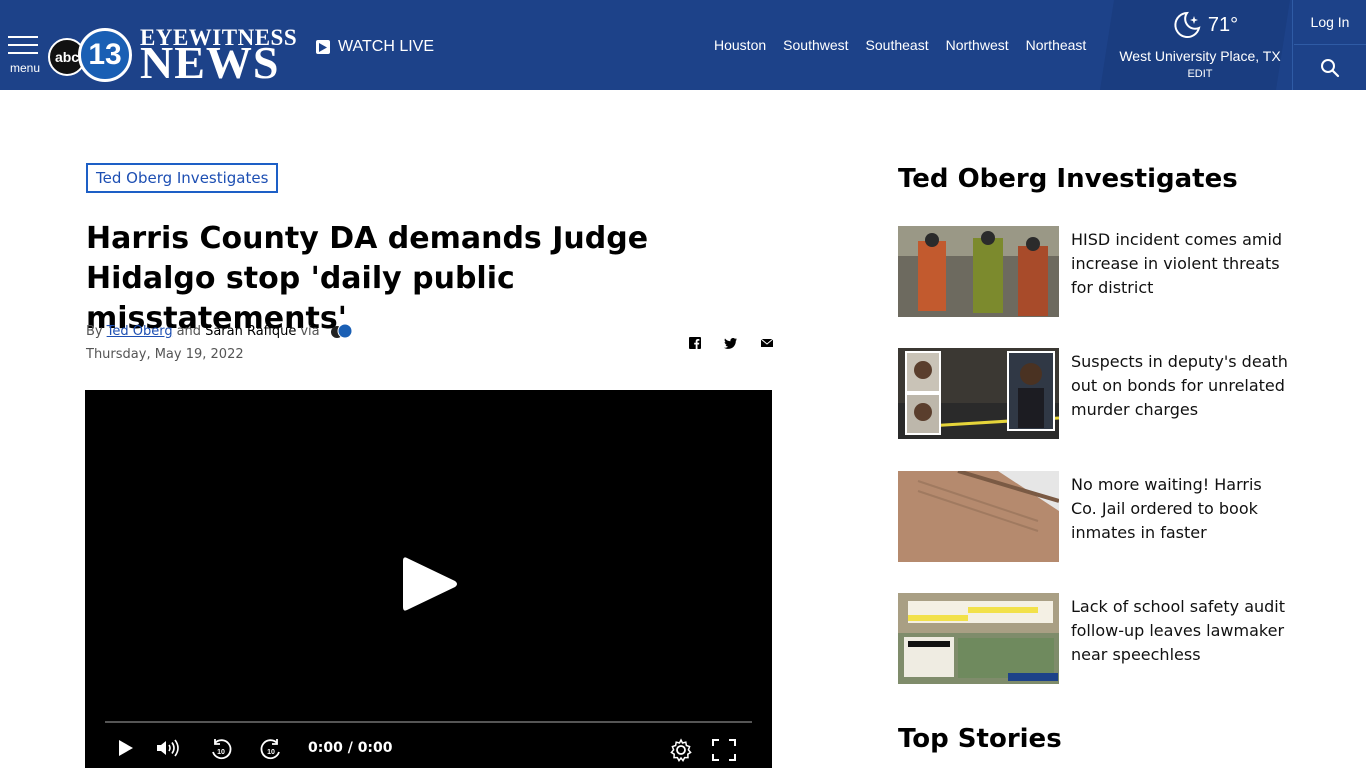  I want to click on channel-13-logo: 13, so click(105, 55).